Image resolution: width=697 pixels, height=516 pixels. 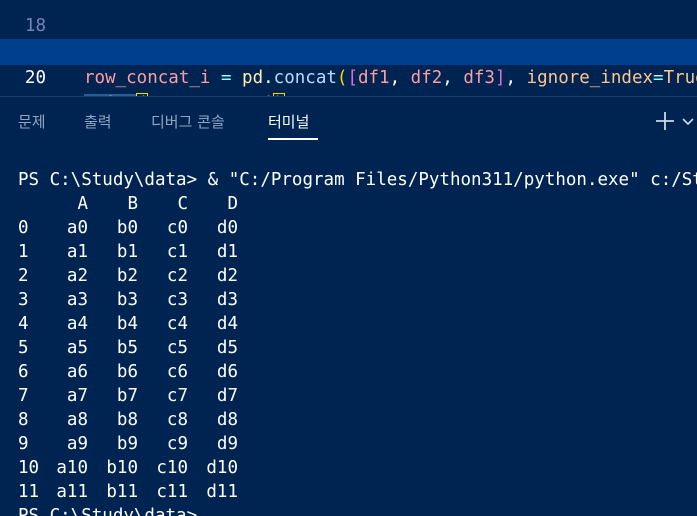 What do you see at coordinates (127, 300) in the screenshot?
I see `table-cell: b3` at bounding box center [127, 300].